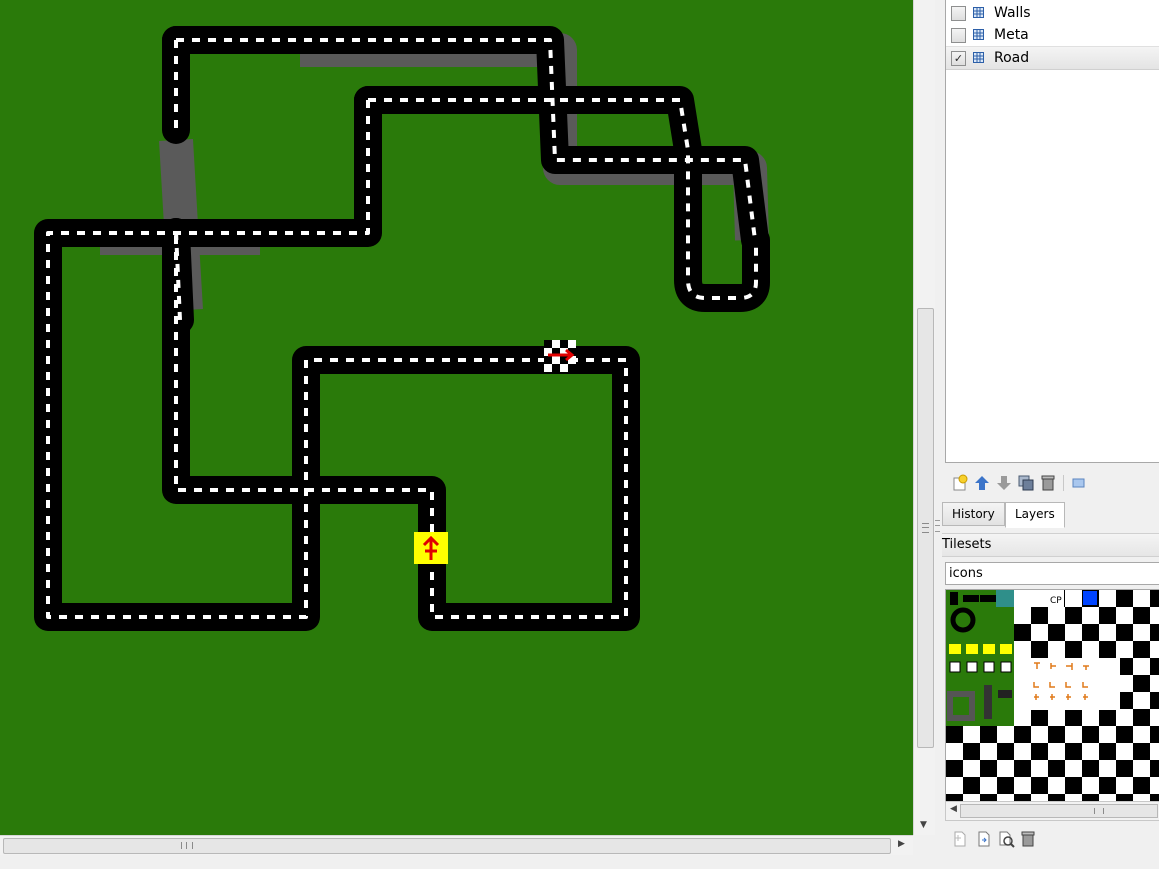 Image resolution: width=1159 pixels, height=869 pixels. What do you see at coordinates (982, 483) in the screenshot?
I see `move-layer-up-icon` at bounding box center [982, 483].